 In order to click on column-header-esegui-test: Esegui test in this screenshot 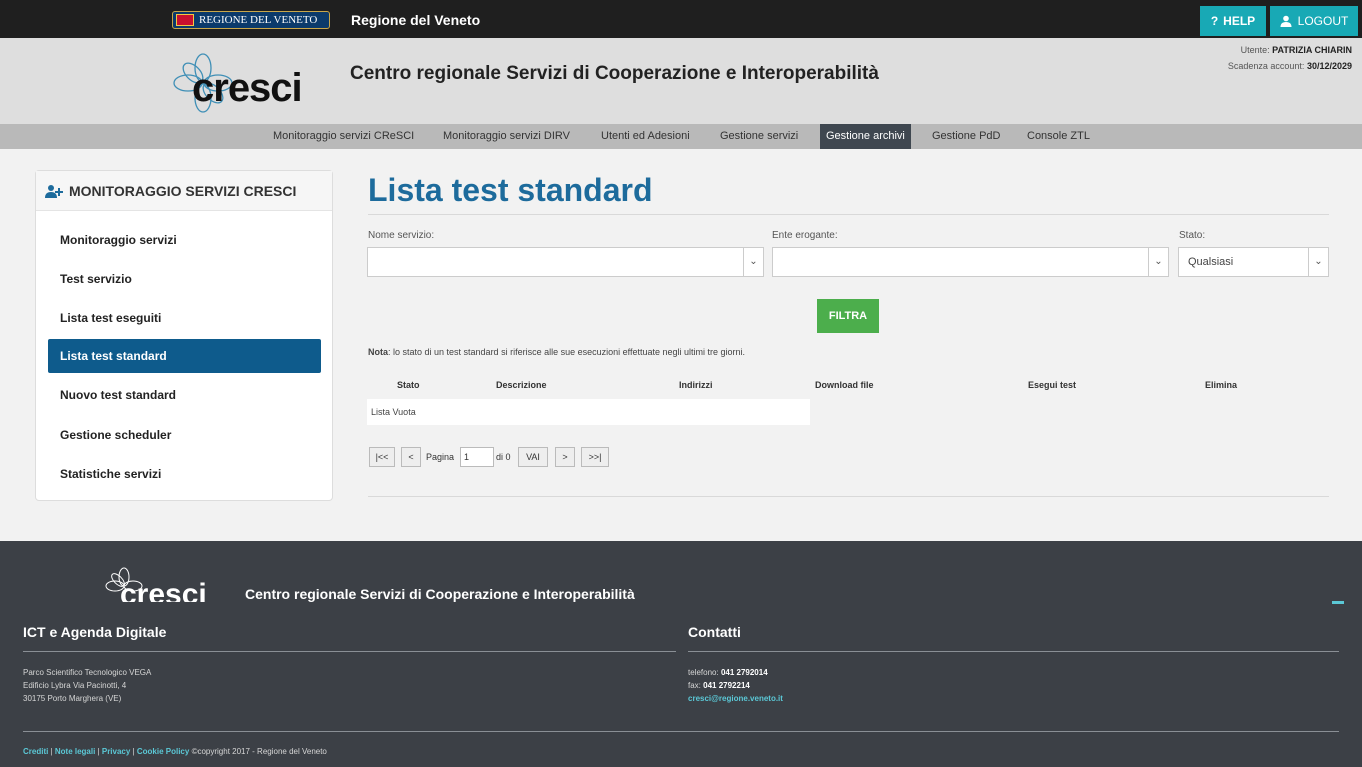, I will do `click(1052, 385)`.